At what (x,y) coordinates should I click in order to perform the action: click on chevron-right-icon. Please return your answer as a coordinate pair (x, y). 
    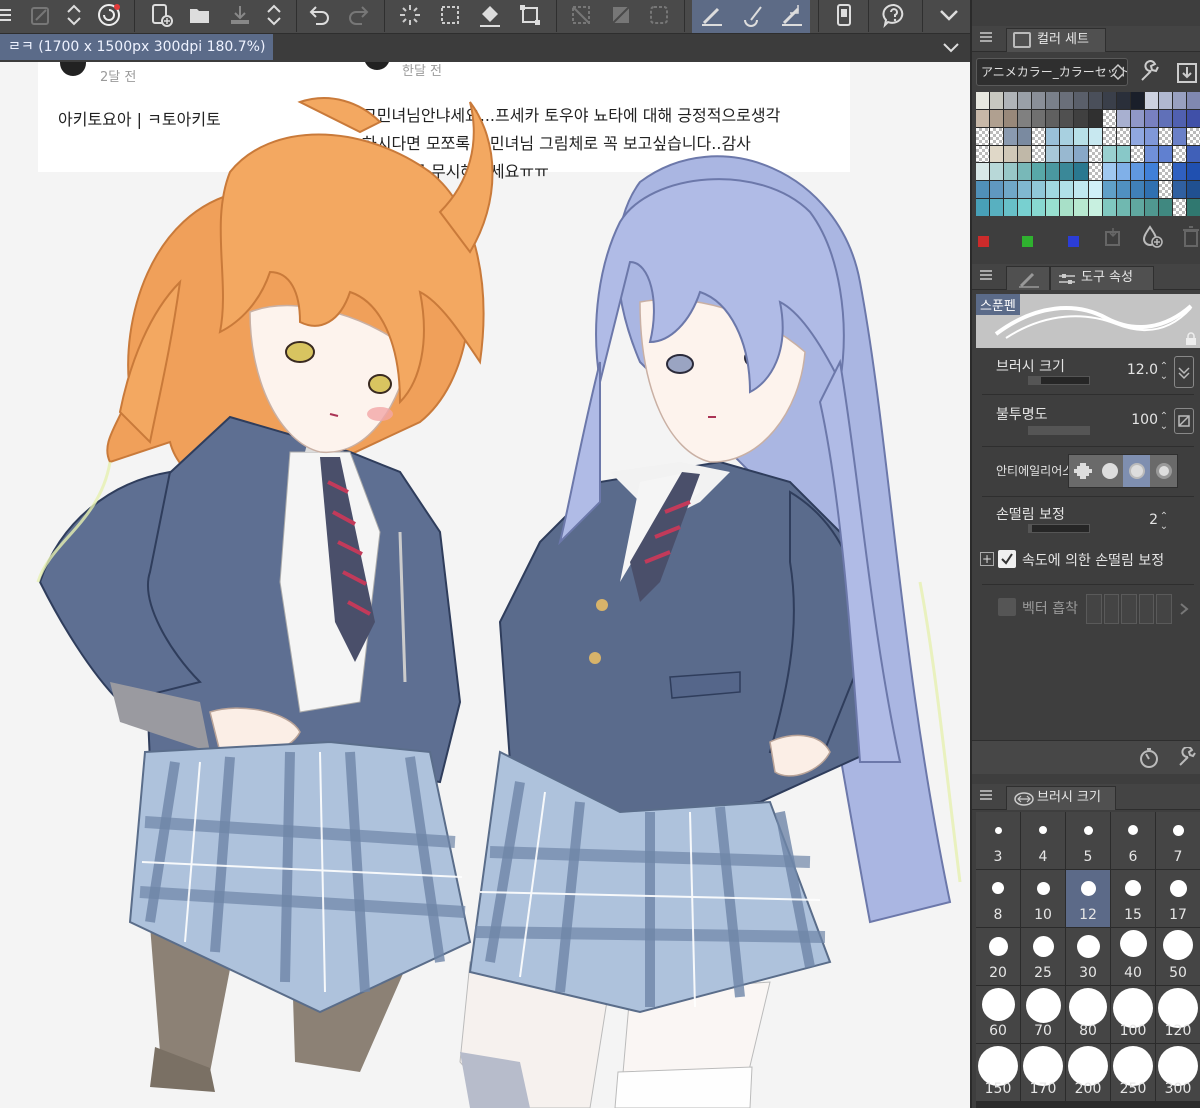
    Looking at the image, I should click on (1184, 609).